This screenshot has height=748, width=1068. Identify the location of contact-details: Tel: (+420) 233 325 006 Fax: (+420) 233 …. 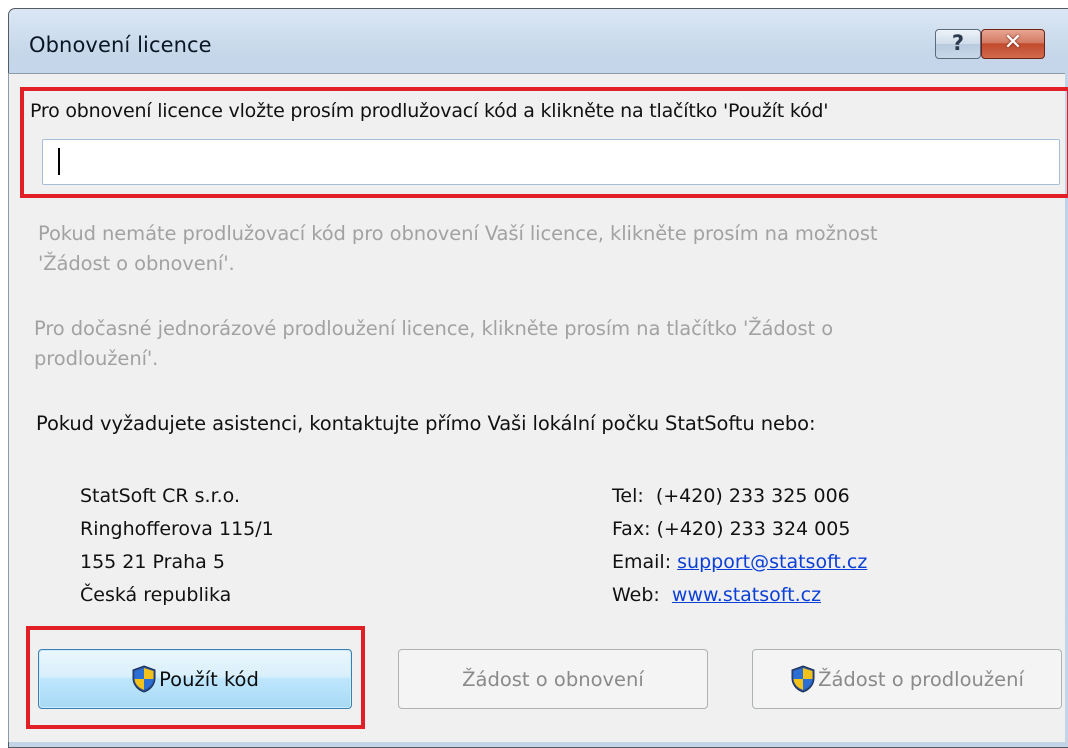
(739, 546).